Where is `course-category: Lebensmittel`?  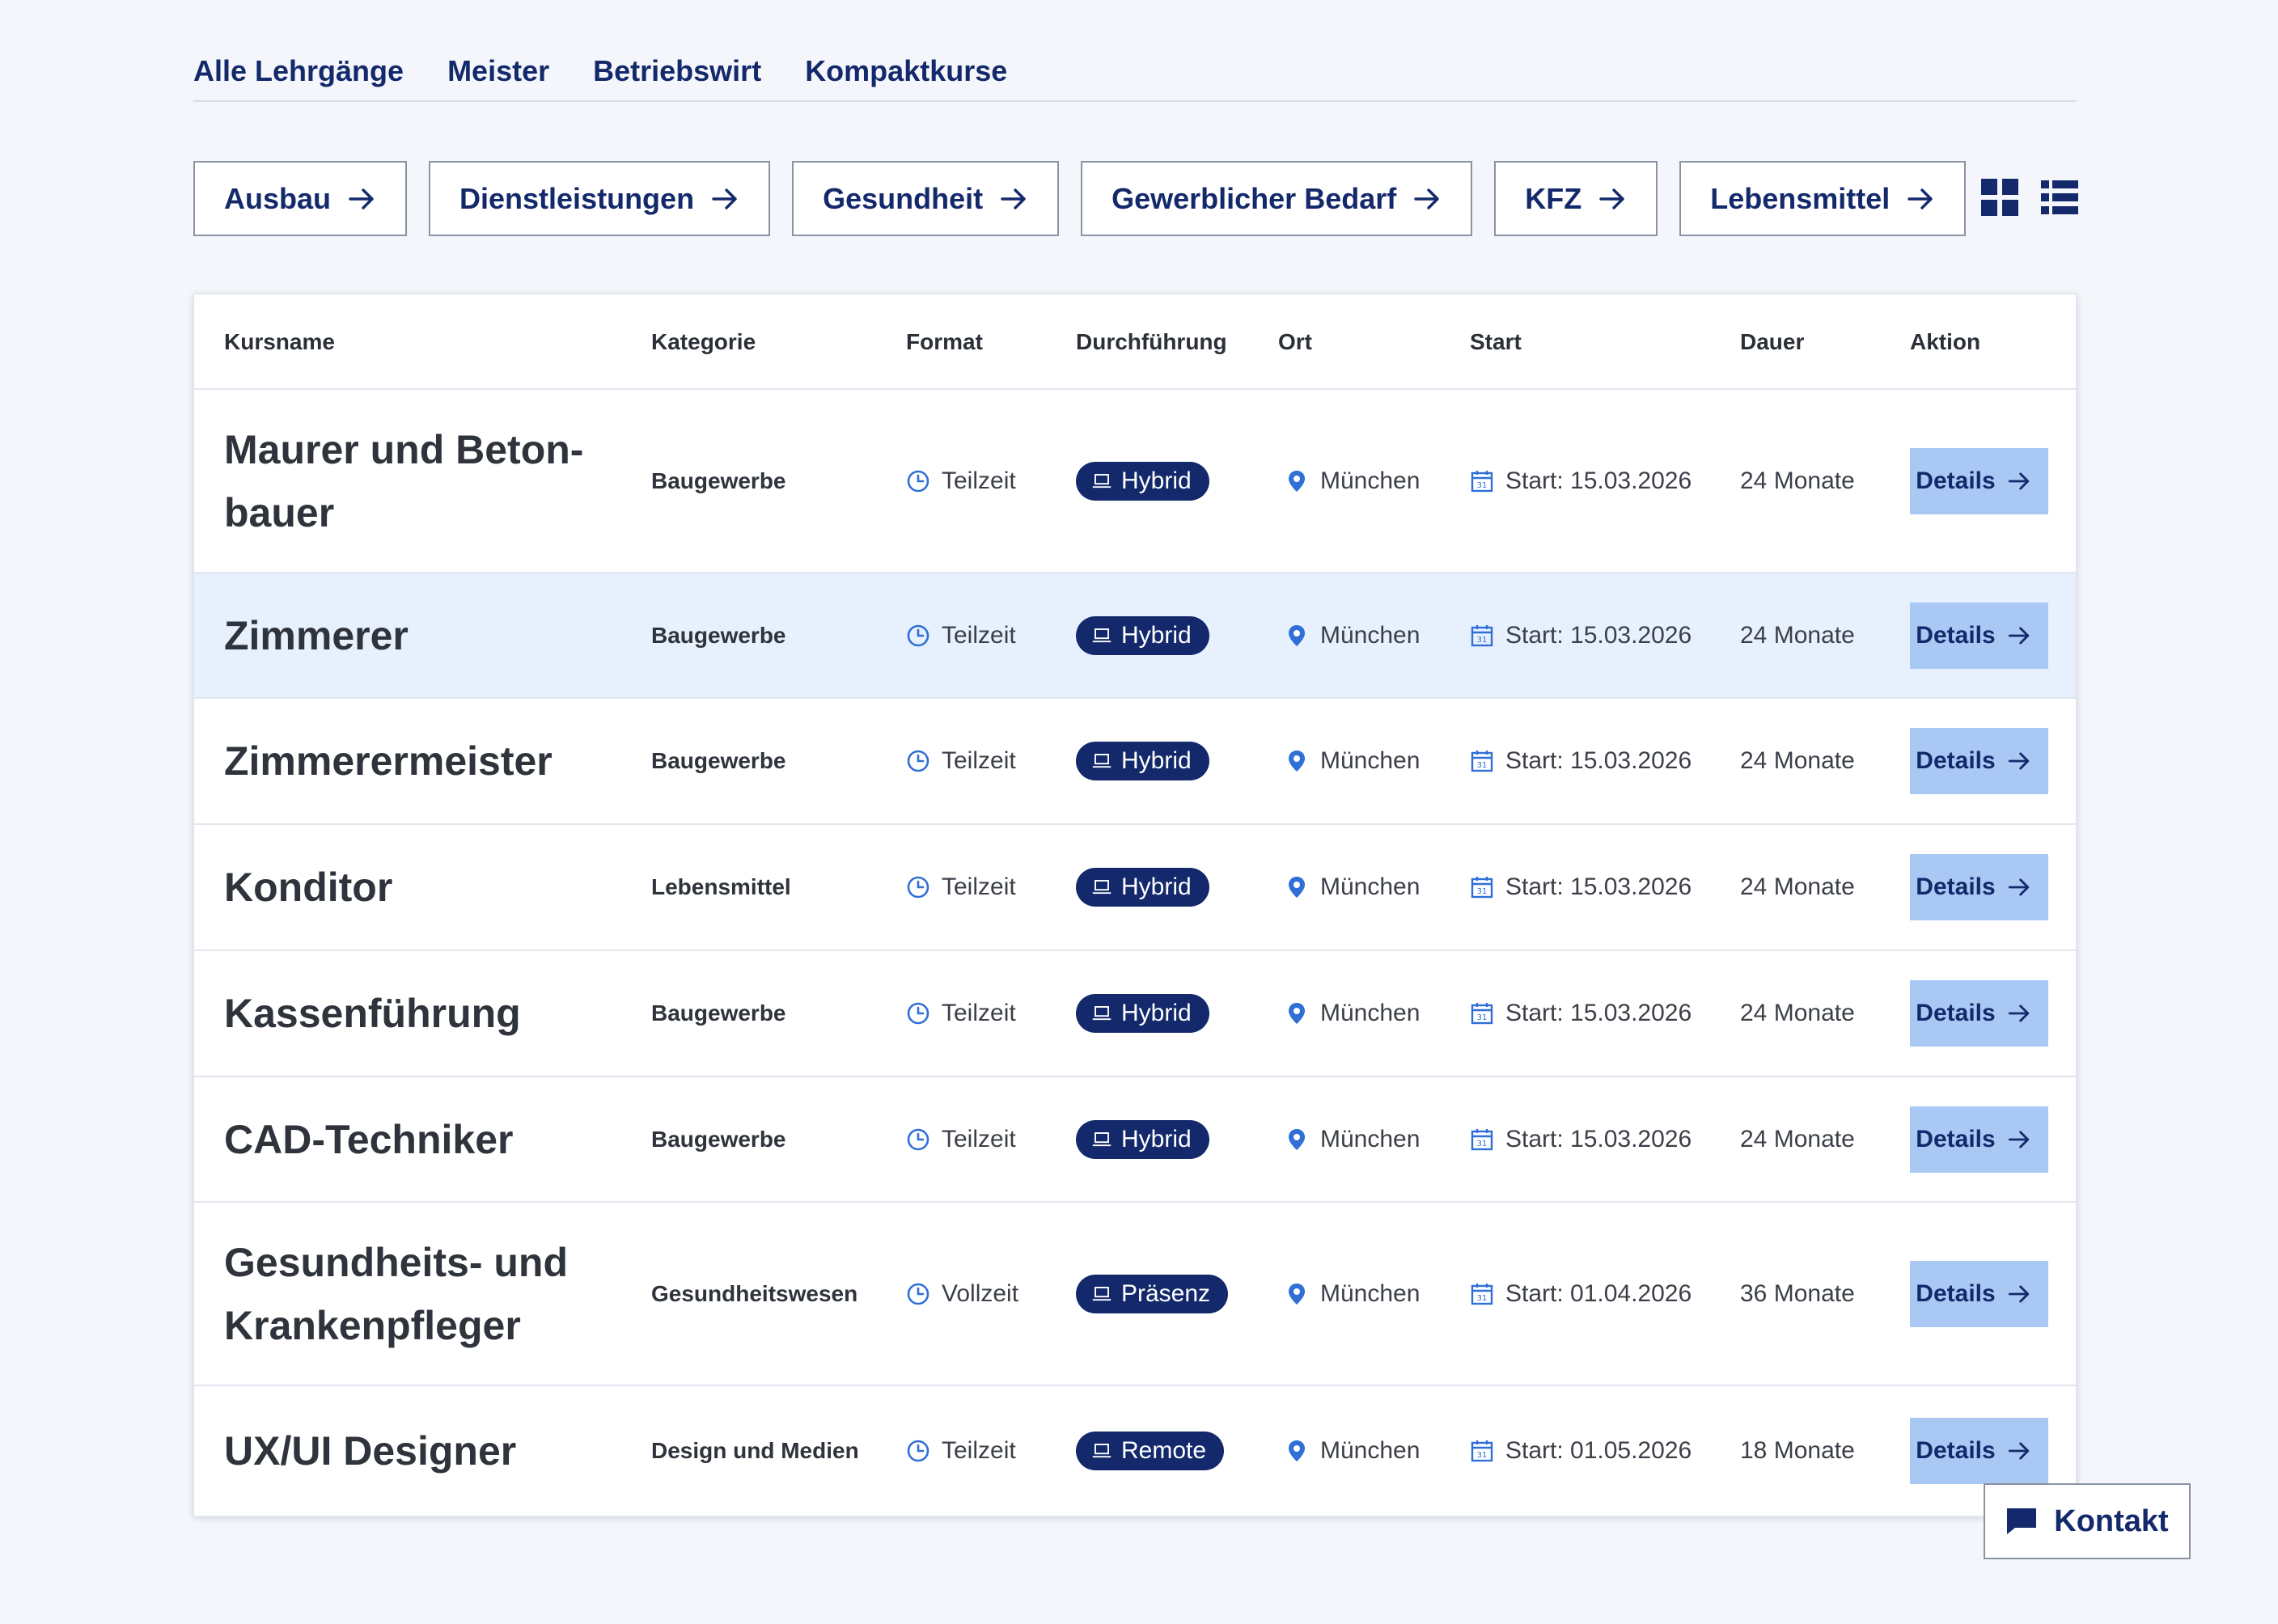
course-category: Lebensmittel is located at coordinates (721, 886).